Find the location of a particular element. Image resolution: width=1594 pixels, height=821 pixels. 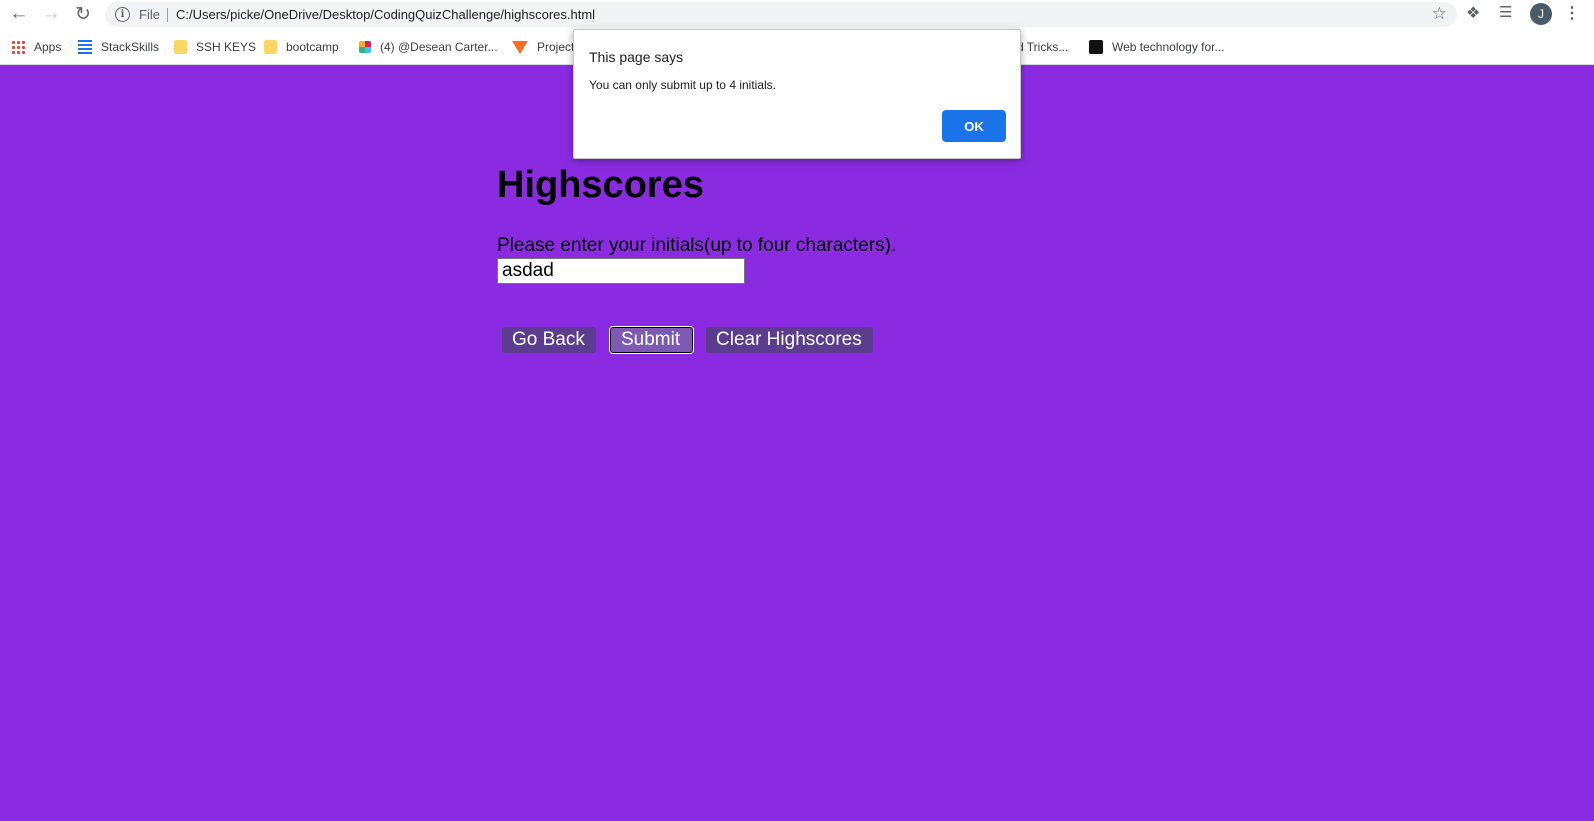

initials-input is located at coordinates (621, 271).